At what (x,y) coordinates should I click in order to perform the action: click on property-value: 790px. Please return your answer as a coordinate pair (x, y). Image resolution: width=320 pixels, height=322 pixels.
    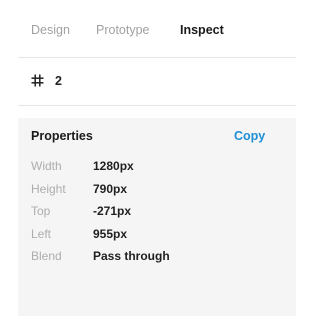
    Looking at the image, I should click on (110, 189).